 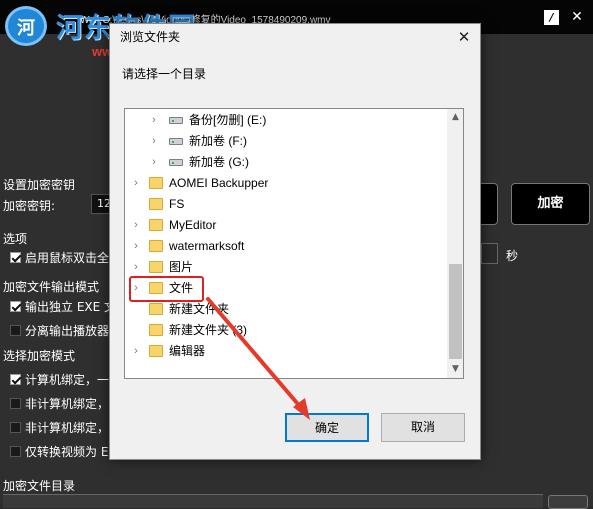 I want to click on encrypt-button: 加密, so click(x=550, y=204).